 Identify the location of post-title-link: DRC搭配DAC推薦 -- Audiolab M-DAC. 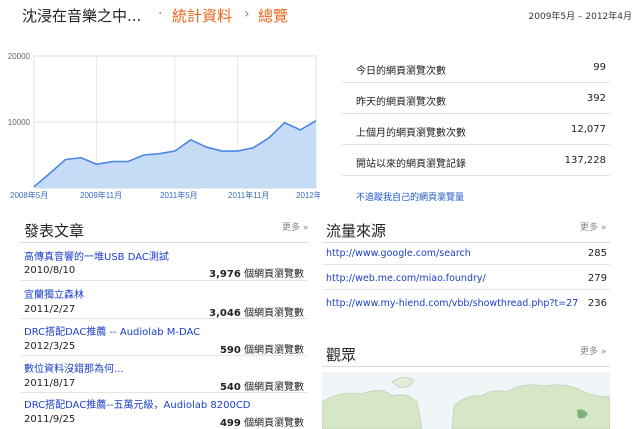
(112, 330).